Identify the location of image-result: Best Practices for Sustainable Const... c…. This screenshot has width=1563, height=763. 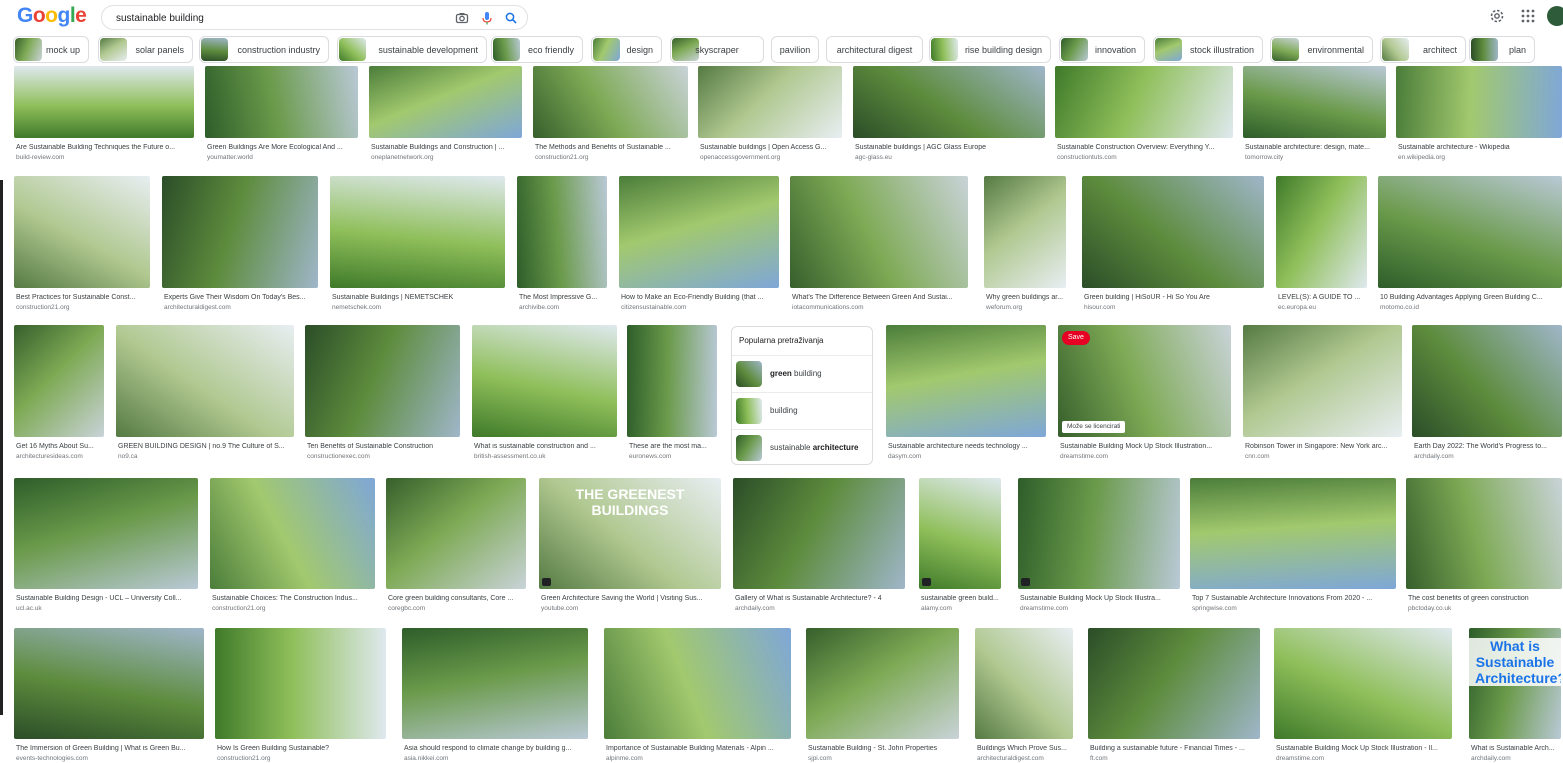
(82, 244).